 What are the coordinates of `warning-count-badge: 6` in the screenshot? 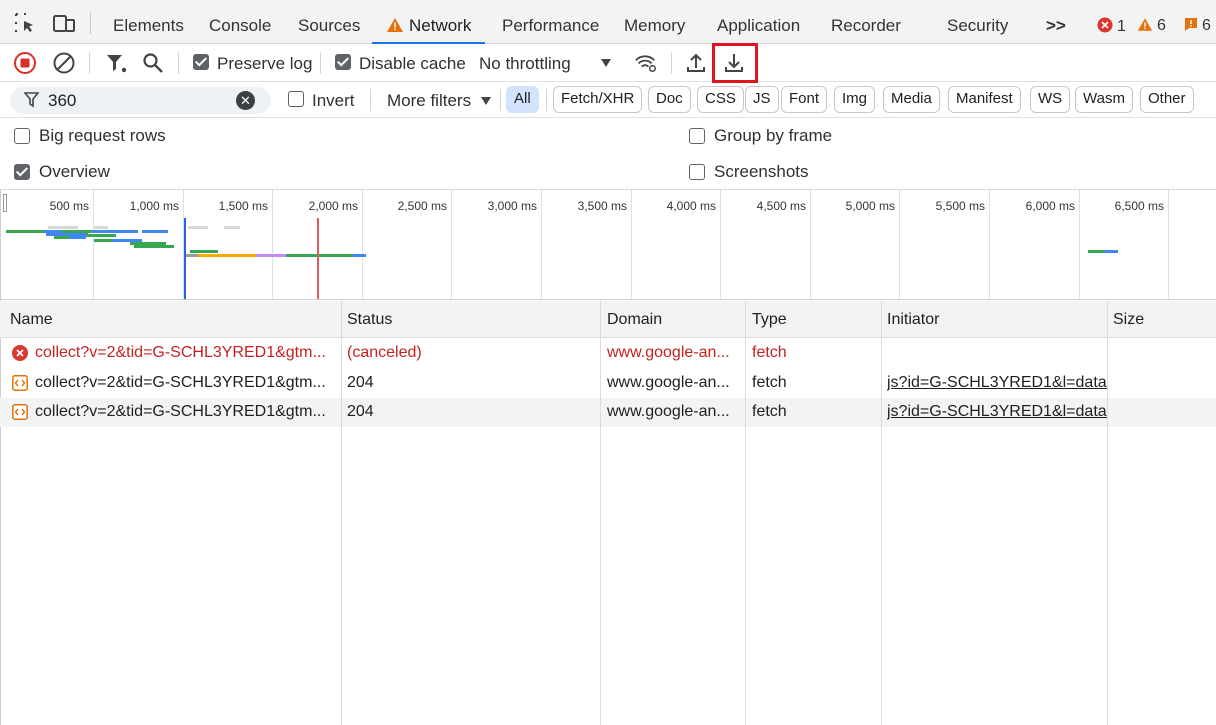 It's located at (1151, 26).